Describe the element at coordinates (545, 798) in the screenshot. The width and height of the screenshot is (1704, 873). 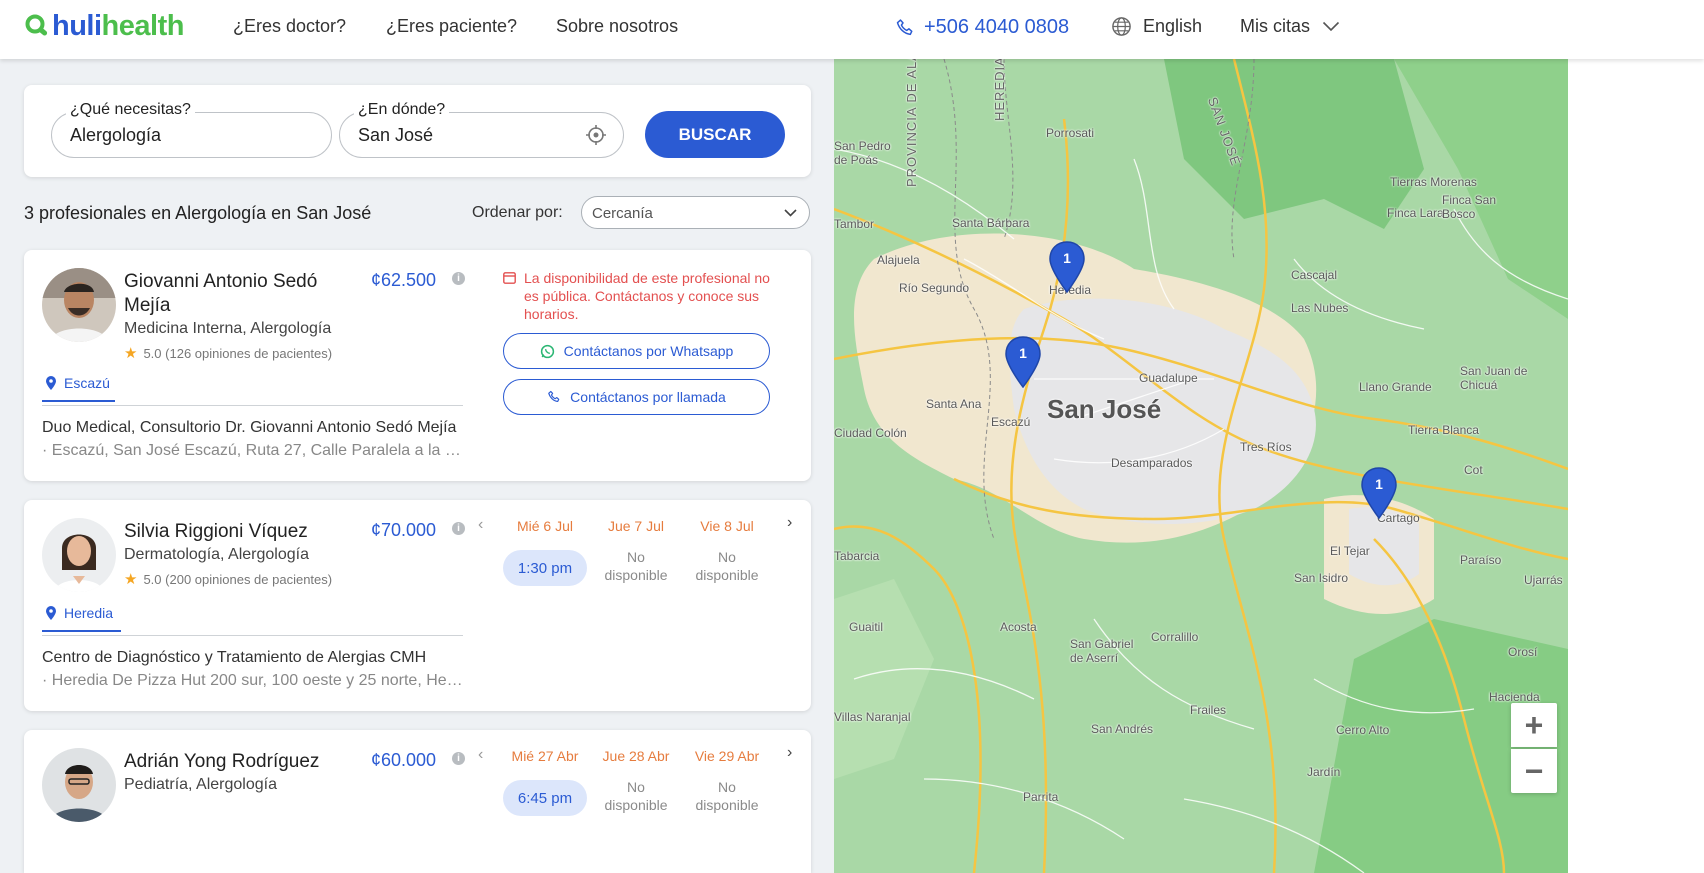
I see `time-slot-button: 6:45 pm` at that location.